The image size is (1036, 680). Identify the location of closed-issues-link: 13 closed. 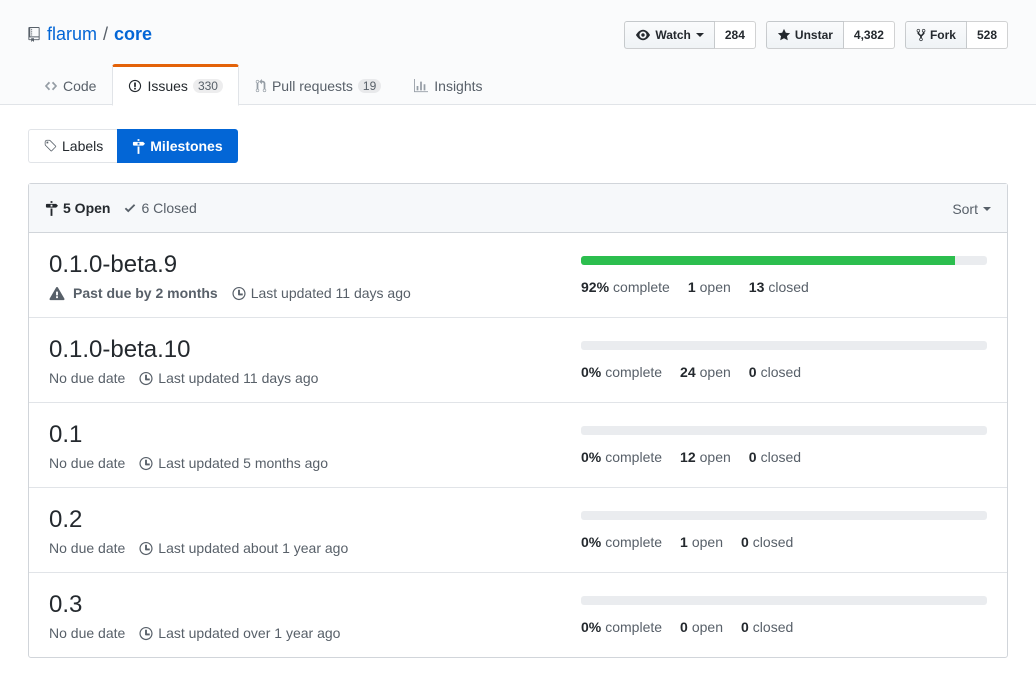
(779, 287).